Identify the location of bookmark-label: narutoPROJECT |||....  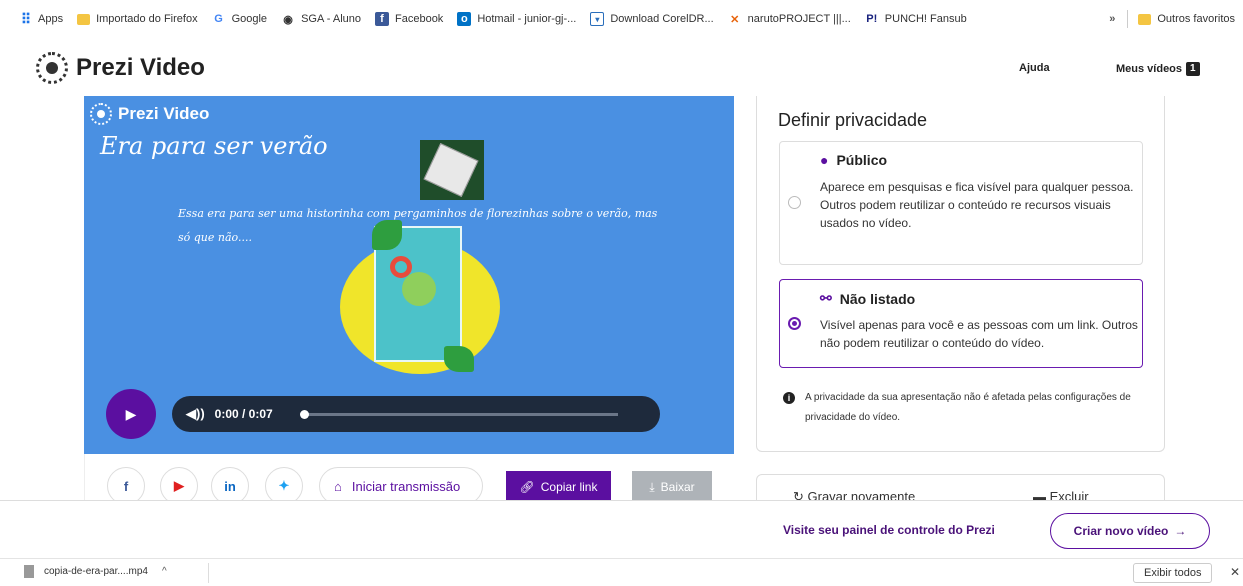
(799, 19).